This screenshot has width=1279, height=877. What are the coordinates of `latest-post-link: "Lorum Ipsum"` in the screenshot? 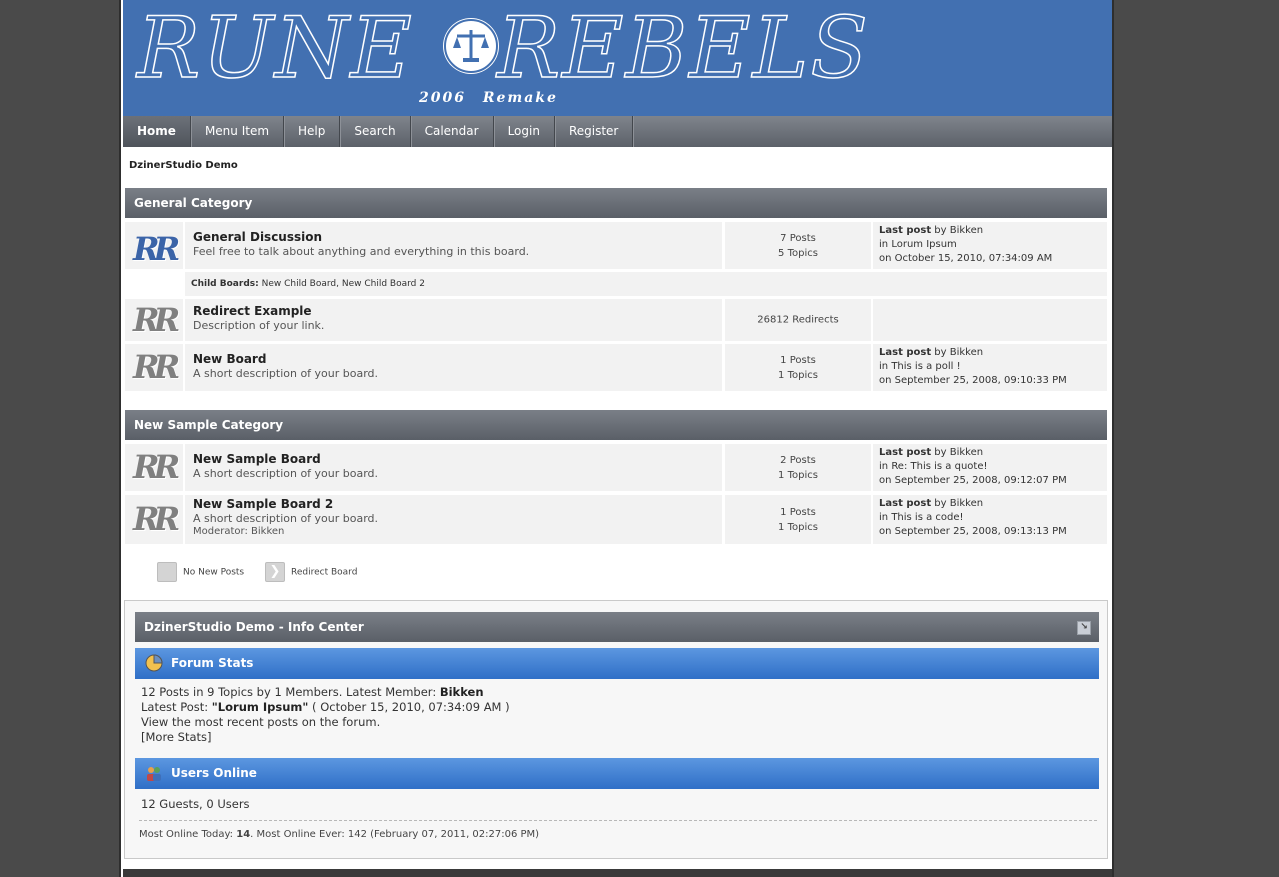 It's located at (260, 707).